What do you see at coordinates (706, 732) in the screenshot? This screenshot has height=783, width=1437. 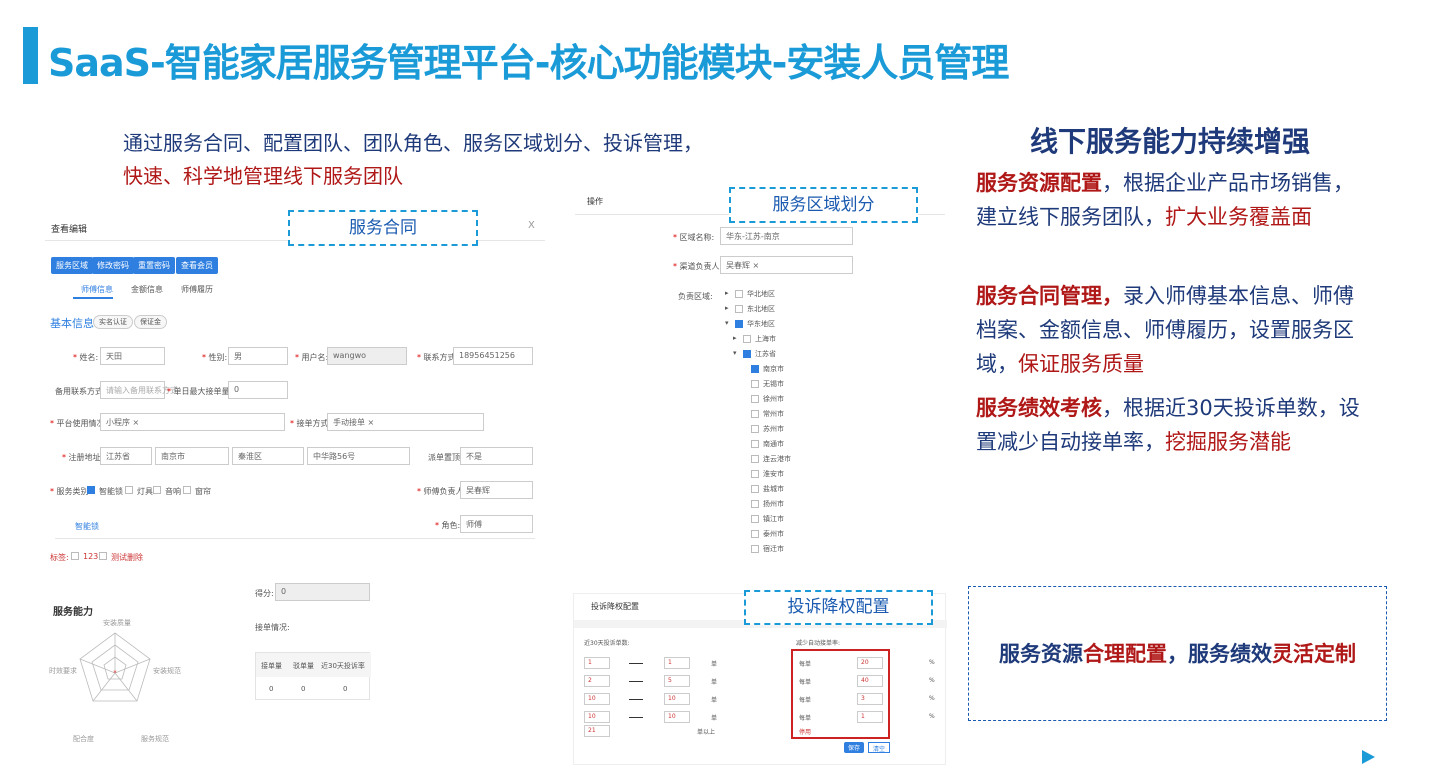 I see `last-threshold-unit: 单以上` at bounding box center [706, 732].